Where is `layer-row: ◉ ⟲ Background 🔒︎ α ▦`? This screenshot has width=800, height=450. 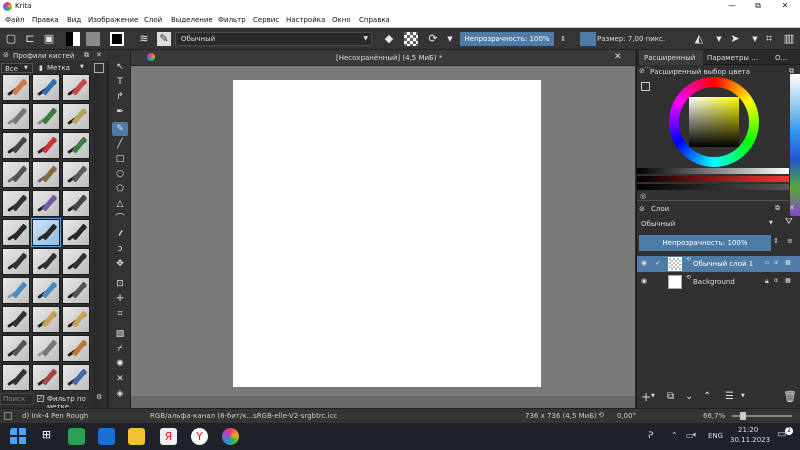
layer-row: ◉ ⟲ Background 🔒︎ α ▦ is located at coordinates (718, 282).